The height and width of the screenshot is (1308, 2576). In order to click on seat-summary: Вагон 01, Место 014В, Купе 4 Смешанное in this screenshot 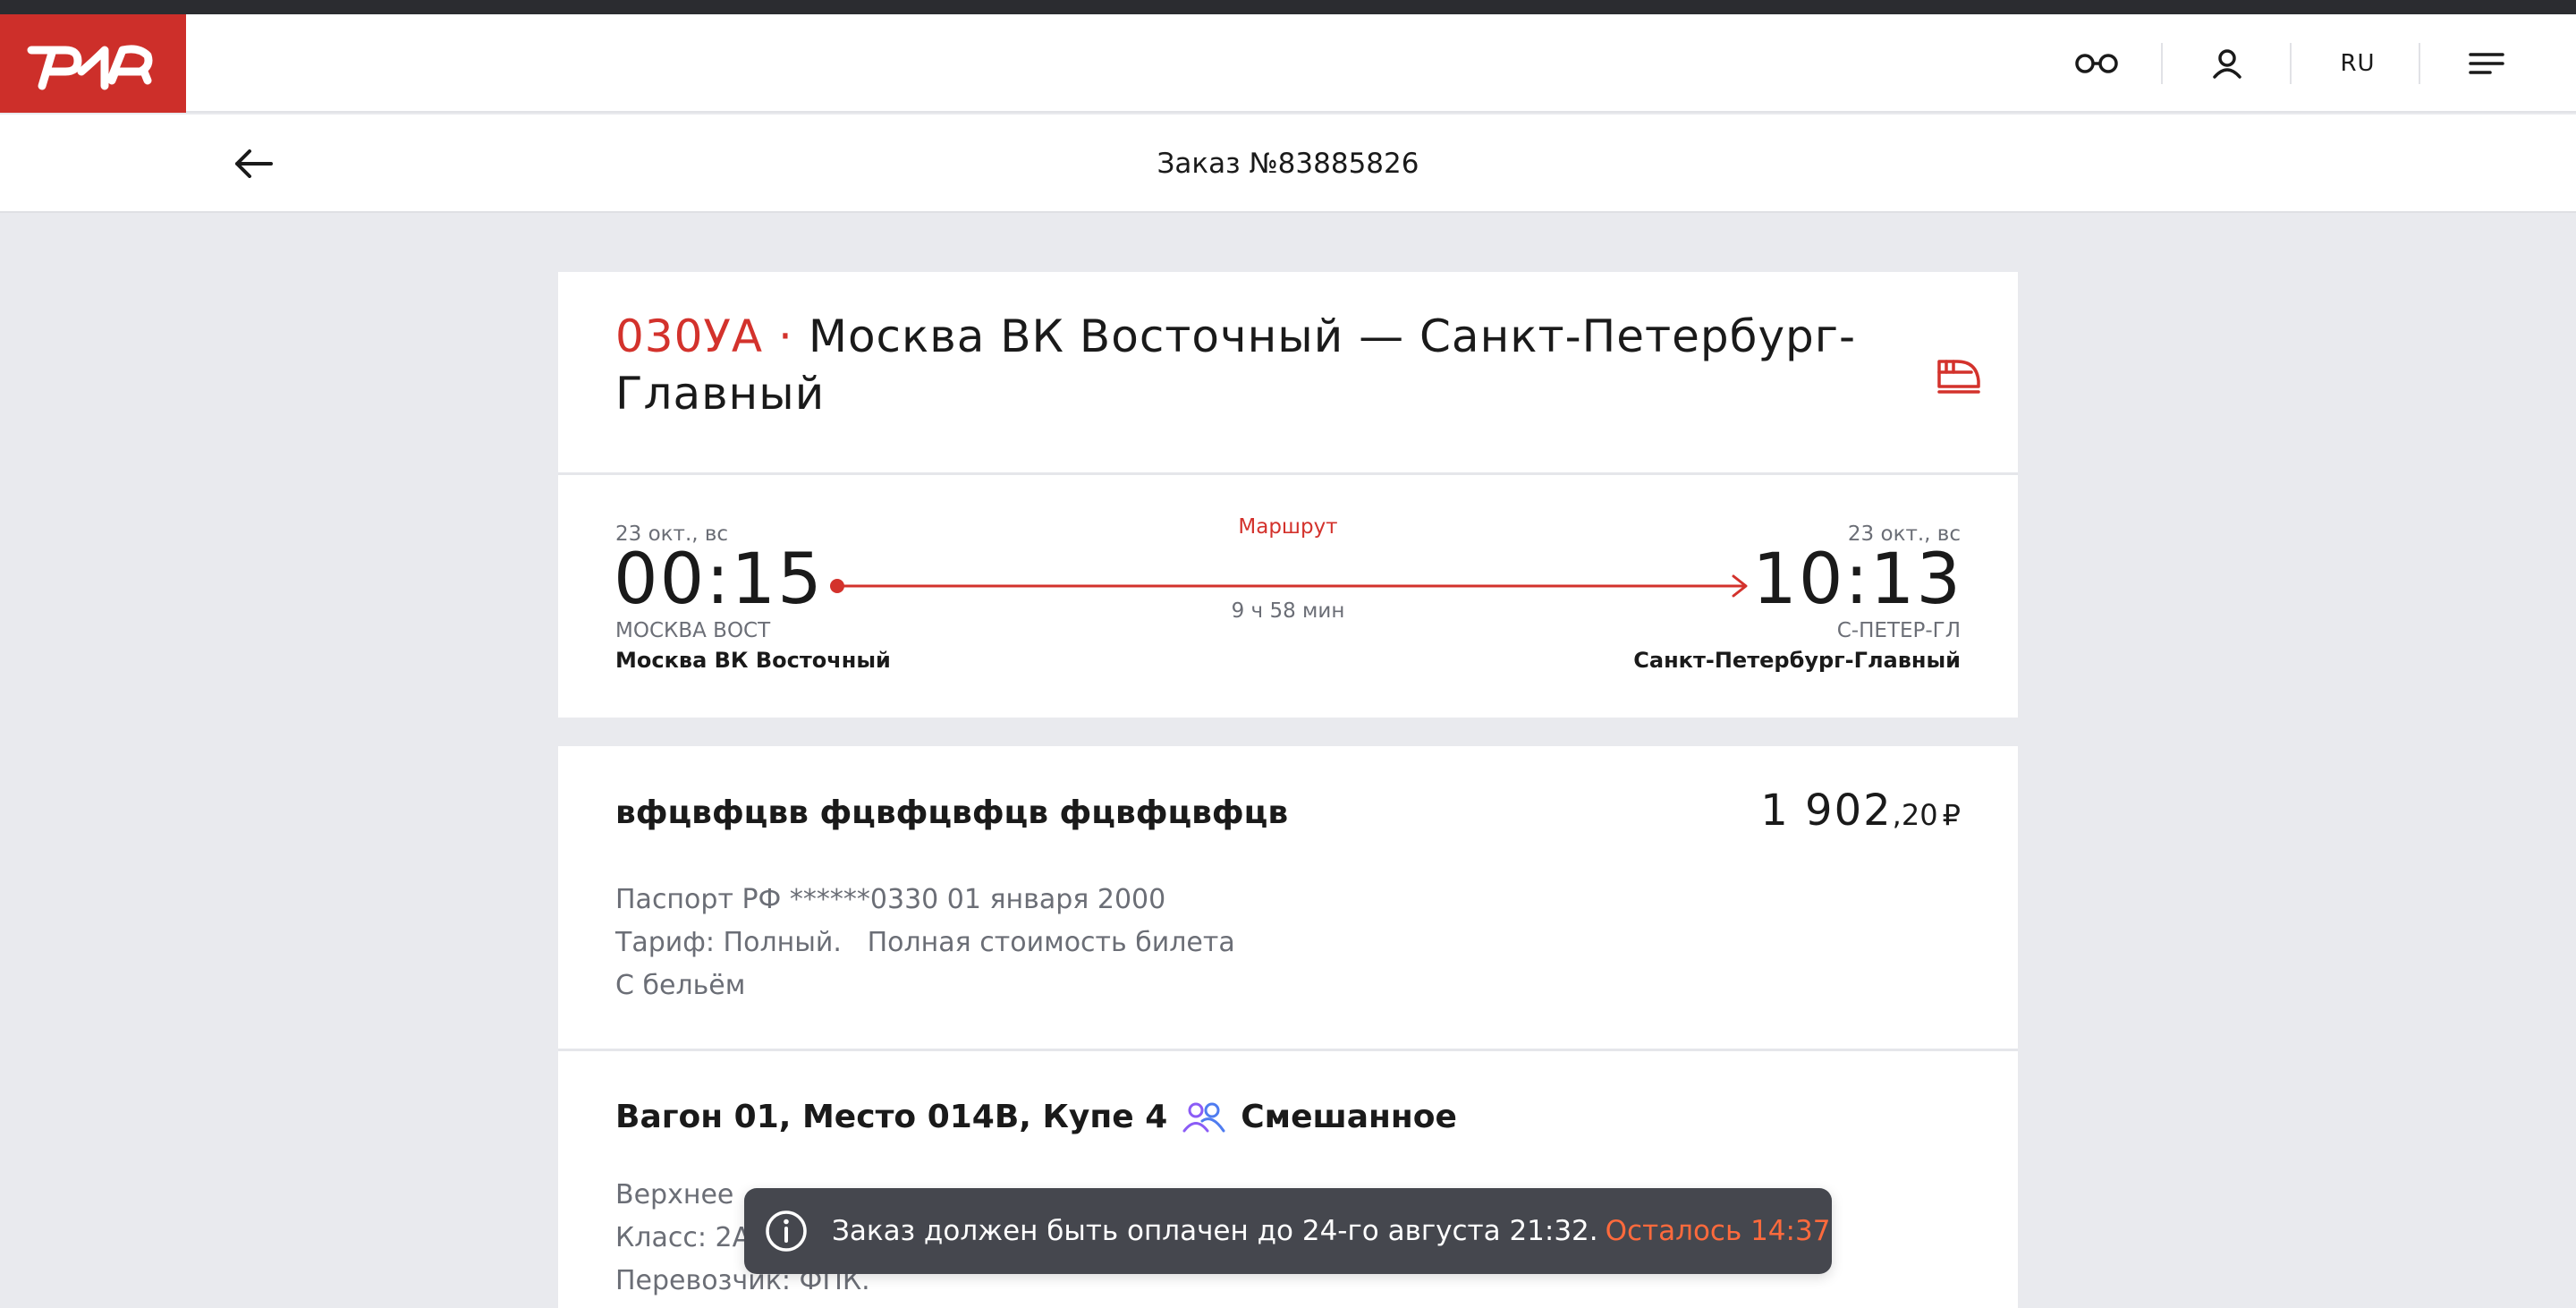, I will do `click(1036, 1117)`.